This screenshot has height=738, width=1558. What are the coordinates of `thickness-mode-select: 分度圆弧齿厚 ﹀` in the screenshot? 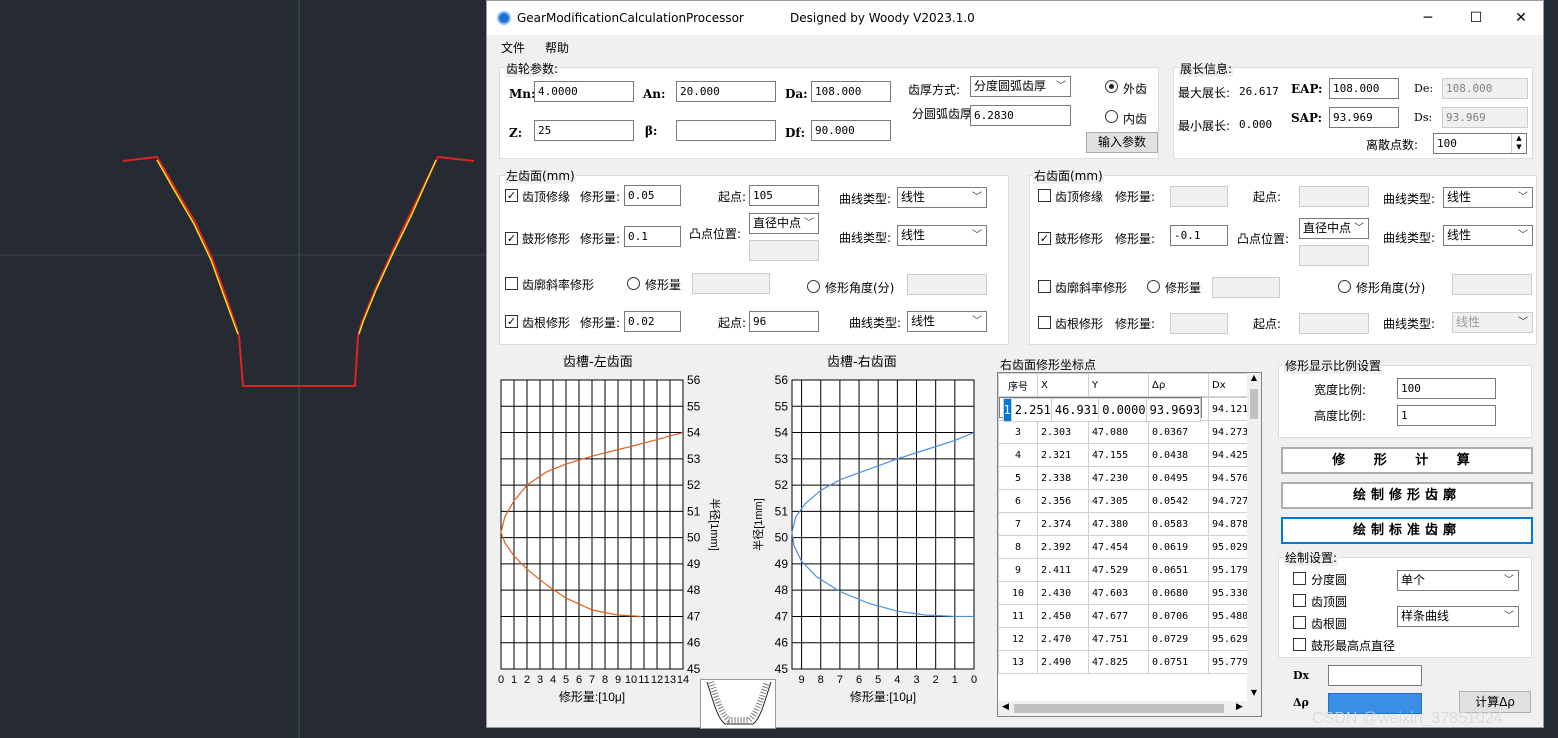 It's located at (1020, 86).